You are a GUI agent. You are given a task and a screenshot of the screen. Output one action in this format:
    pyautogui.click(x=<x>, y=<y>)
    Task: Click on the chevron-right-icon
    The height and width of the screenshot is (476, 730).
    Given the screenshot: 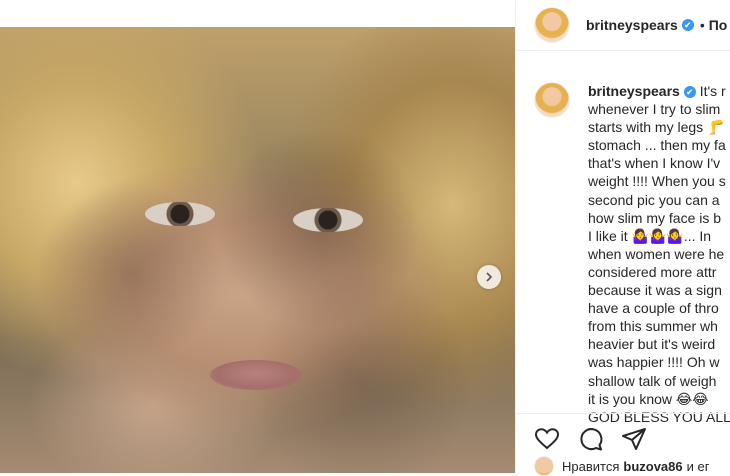 What is the action you would take?
    pyautogui.click(x=489, y=277)
    